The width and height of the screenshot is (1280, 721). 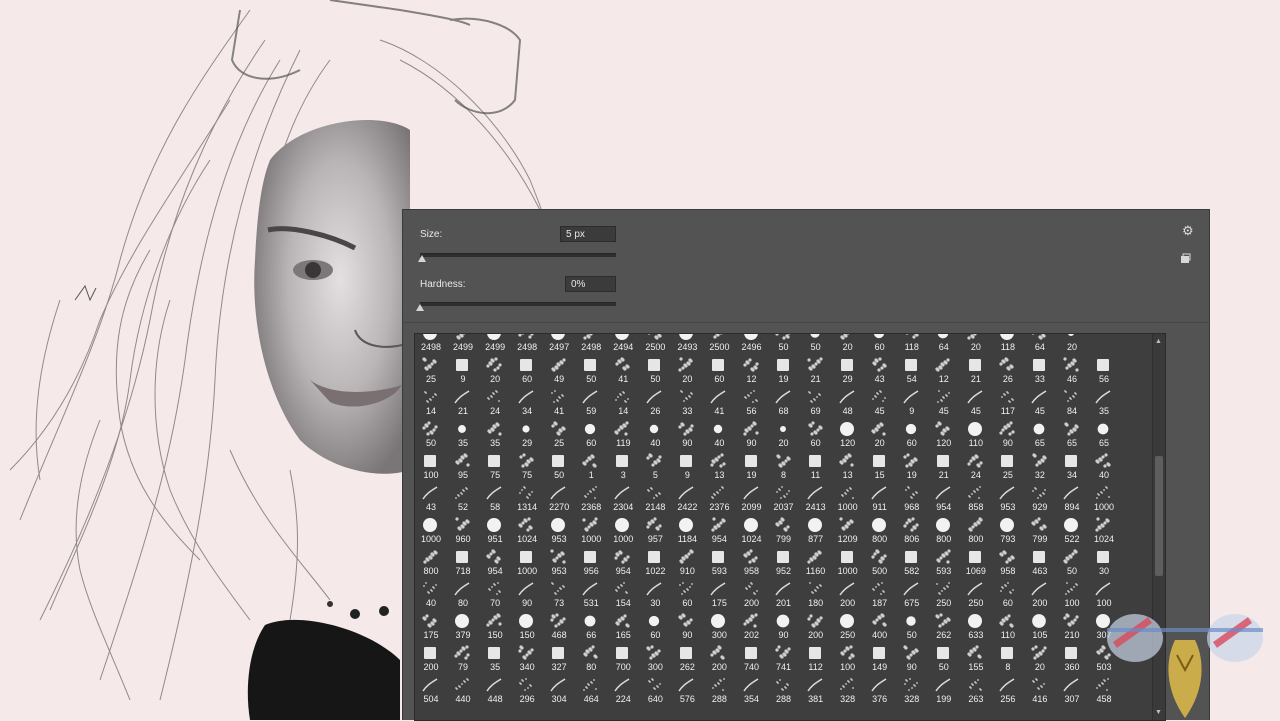 What do you see at coordinates (1008, 498) in the screenshot?
I see `brush-preset: 953` at bounding box center [1008, 498].